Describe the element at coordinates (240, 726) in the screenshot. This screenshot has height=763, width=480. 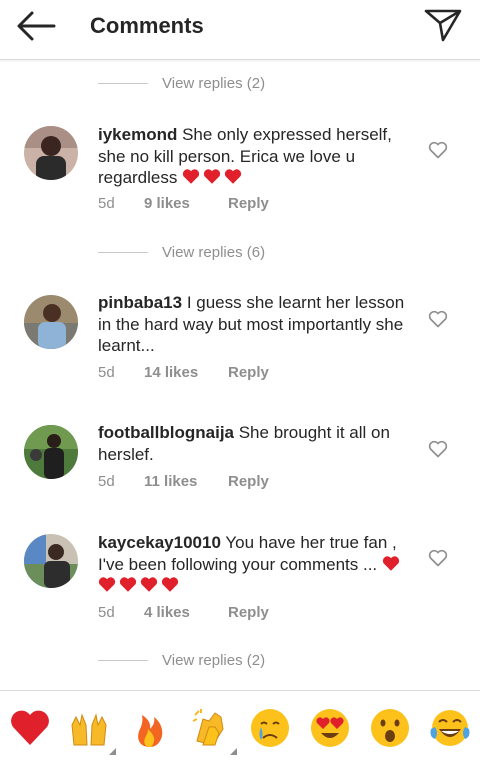
I see `emoji-quick-bar` at that location.